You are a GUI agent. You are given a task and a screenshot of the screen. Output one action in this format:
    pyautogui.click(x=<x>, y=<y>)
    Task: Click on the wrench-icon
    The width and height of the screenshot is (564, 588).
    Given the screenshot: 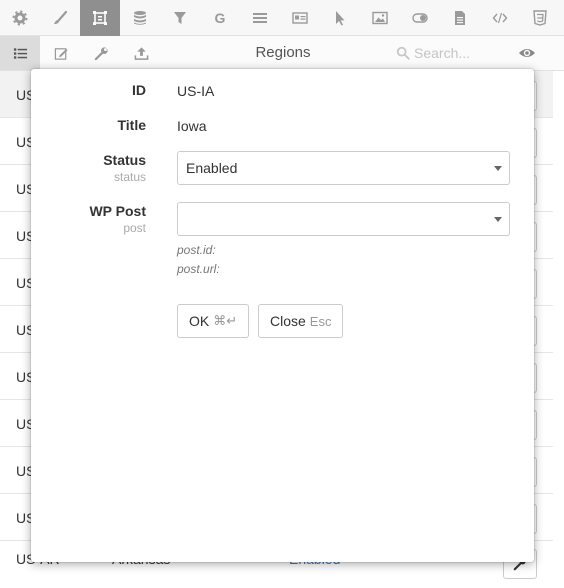 What is the action you would take?
    pyautogui.click(x=101, y=53)
    